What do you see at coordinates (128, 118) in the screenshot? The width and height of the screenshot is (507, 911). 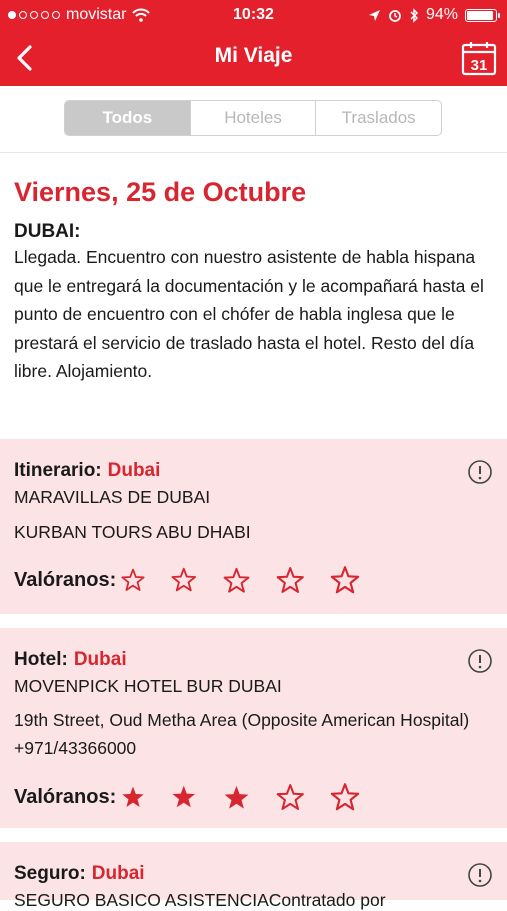 I see `tab-todos: Todos` at bounding box center [128, 118].